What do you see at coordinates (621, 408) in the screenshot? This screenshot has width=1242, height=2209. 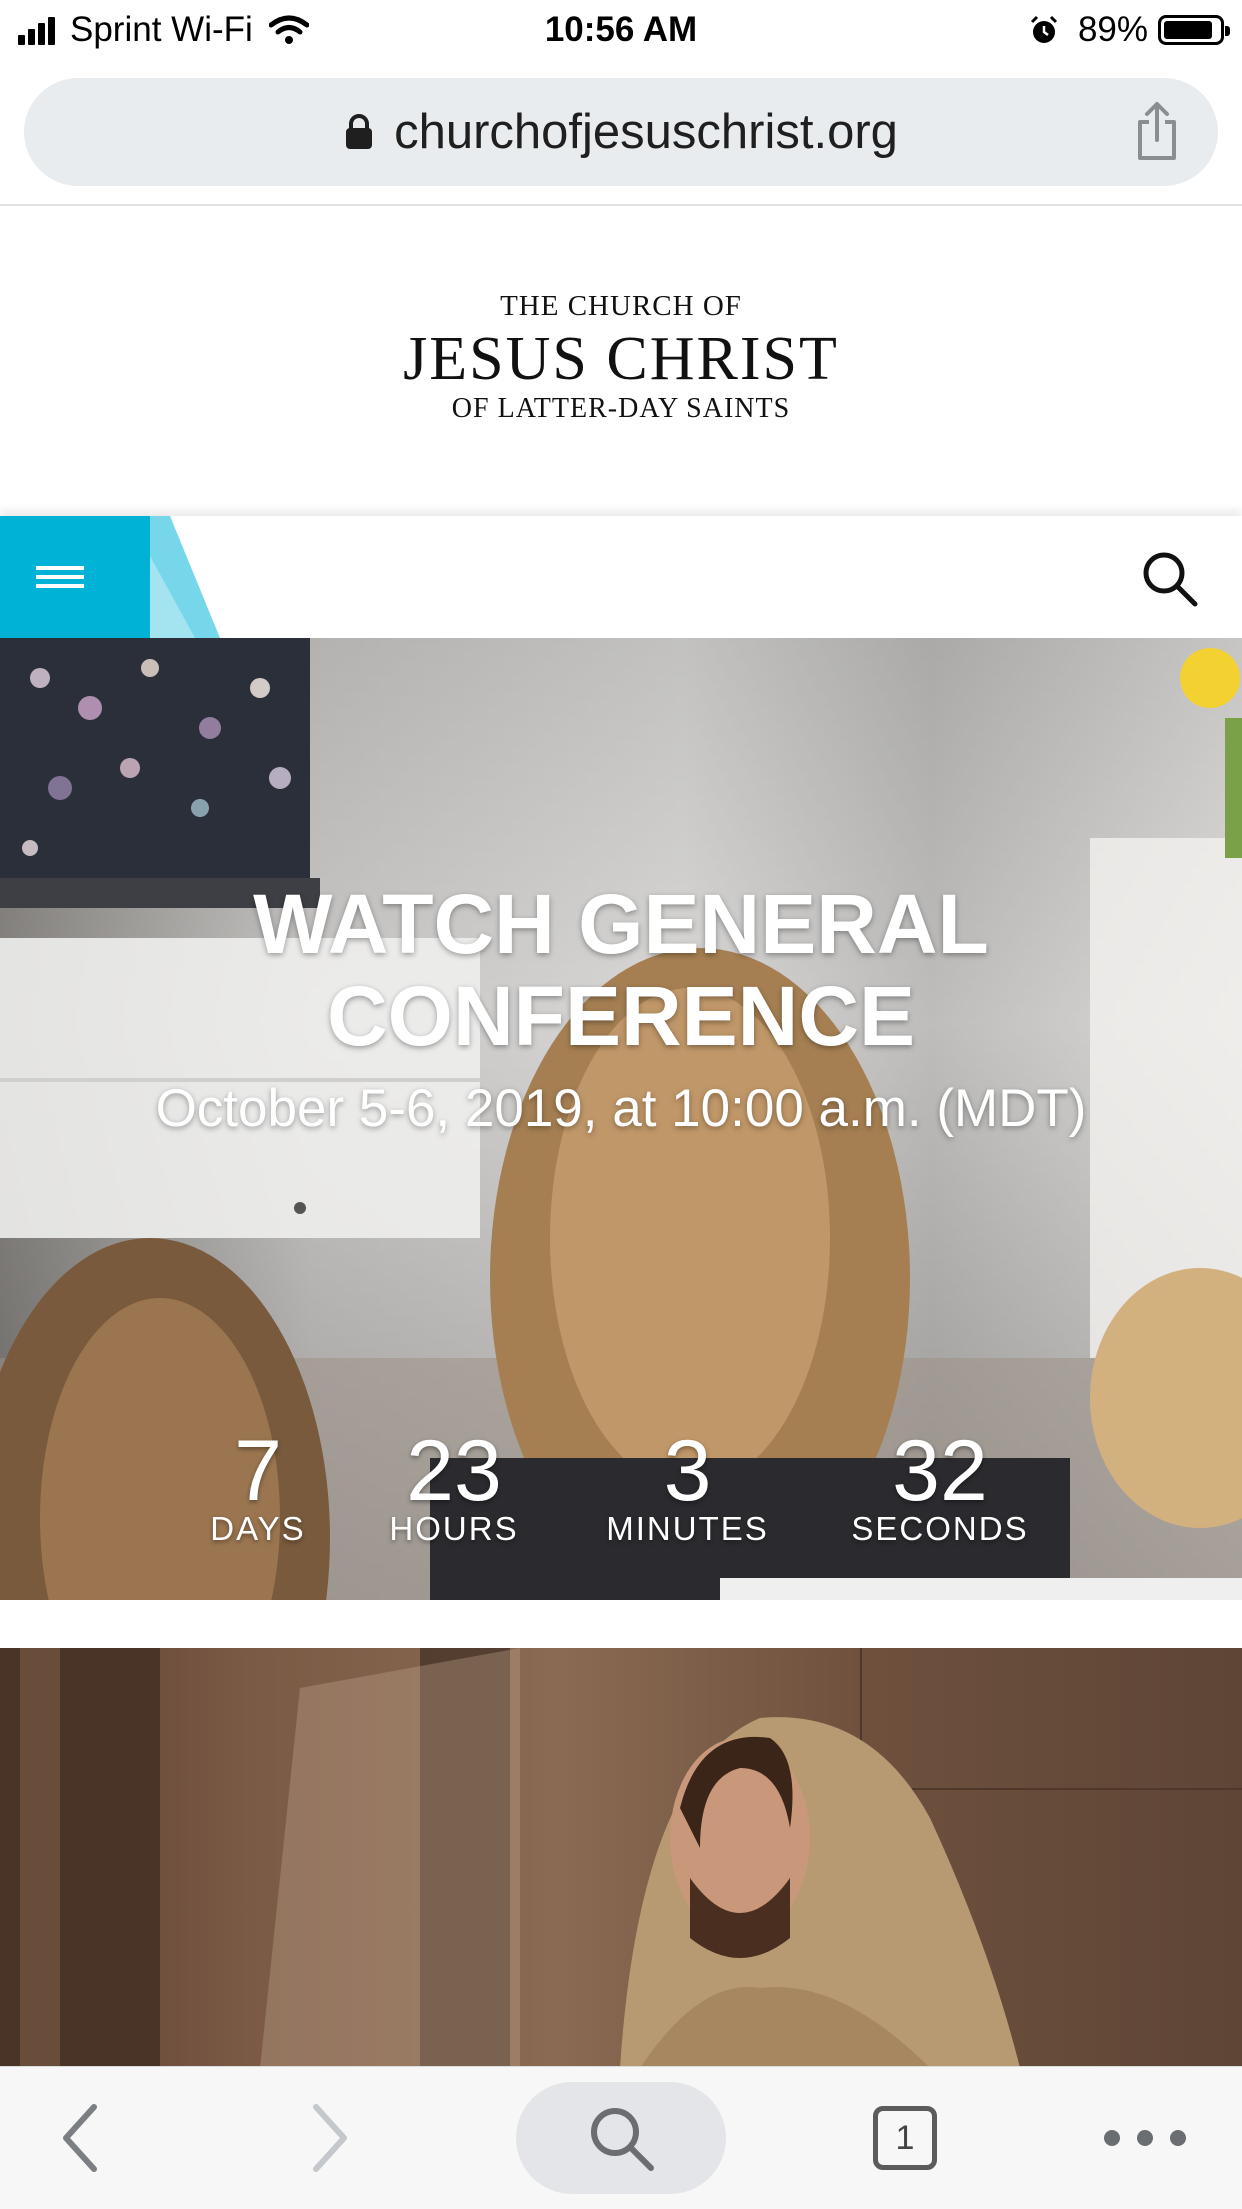 I see `logo-line-3: OF LATTER-DAY SAINTS` at bounding box center [621, 408].